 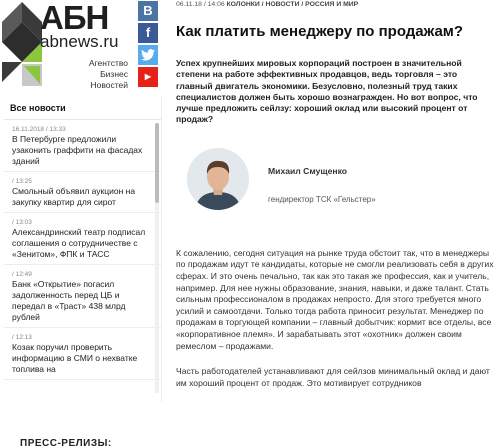 I want to click on social-links: В f ▶, so click(x=149, y=45).